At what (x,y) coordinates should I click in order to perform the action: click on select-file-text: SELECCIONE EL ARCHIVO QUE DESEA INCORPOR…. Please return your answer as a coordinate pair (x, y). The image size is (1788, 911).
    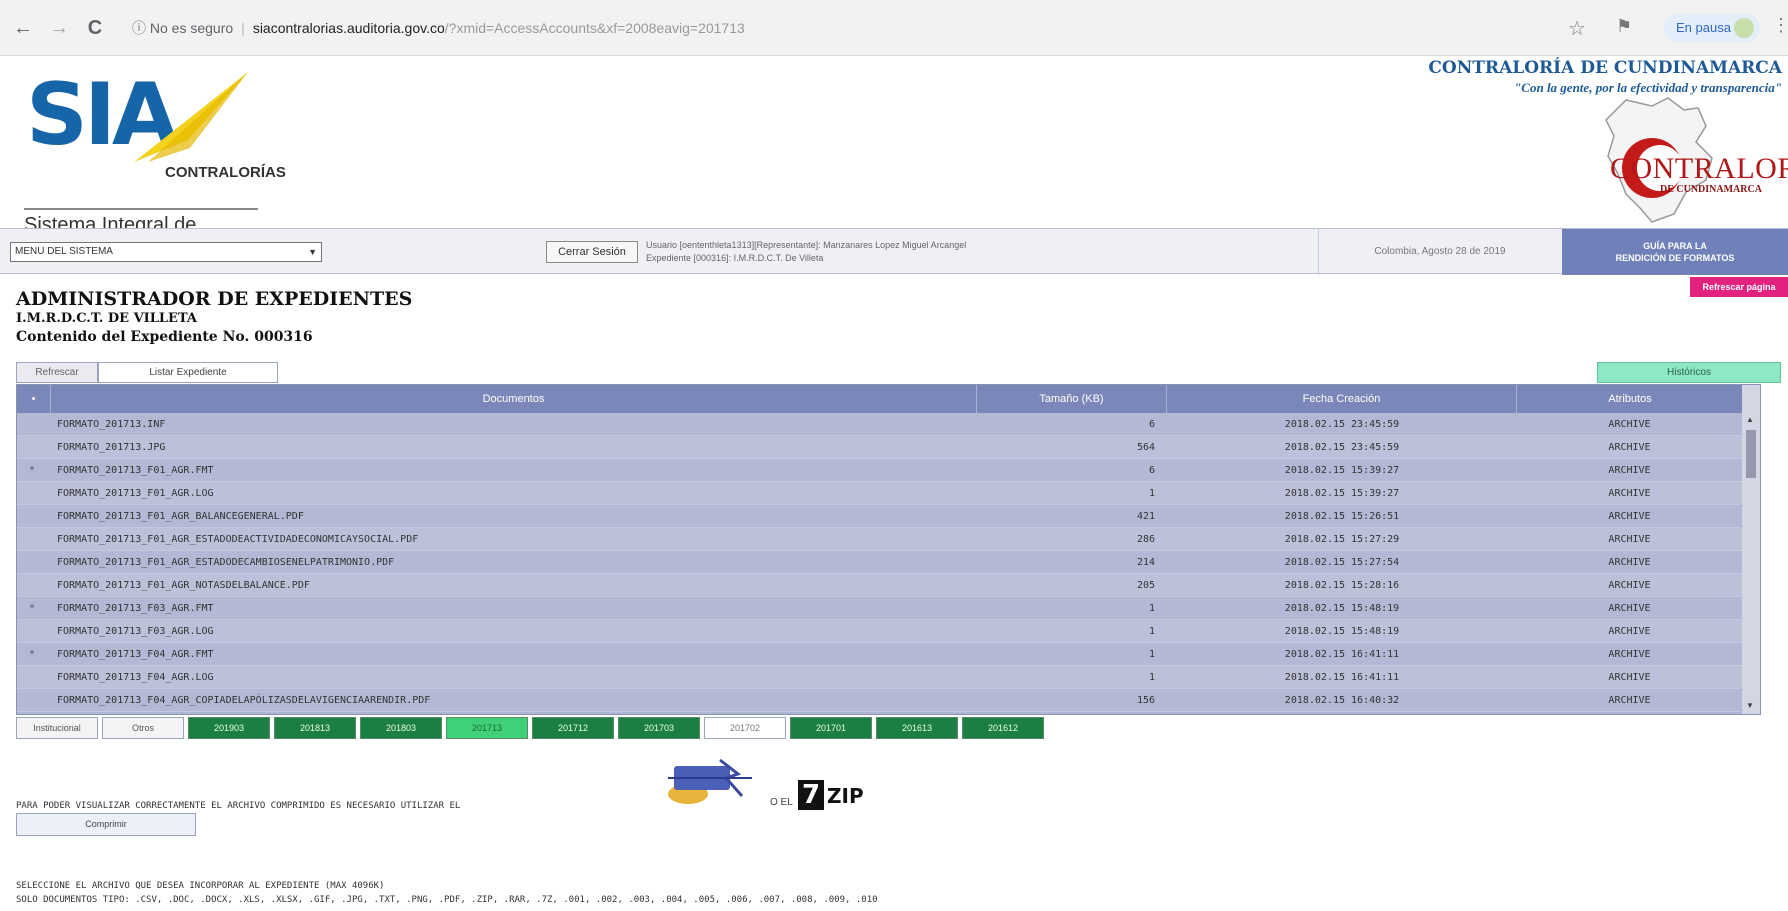
    Looking at the image, I should click on (200, 886).